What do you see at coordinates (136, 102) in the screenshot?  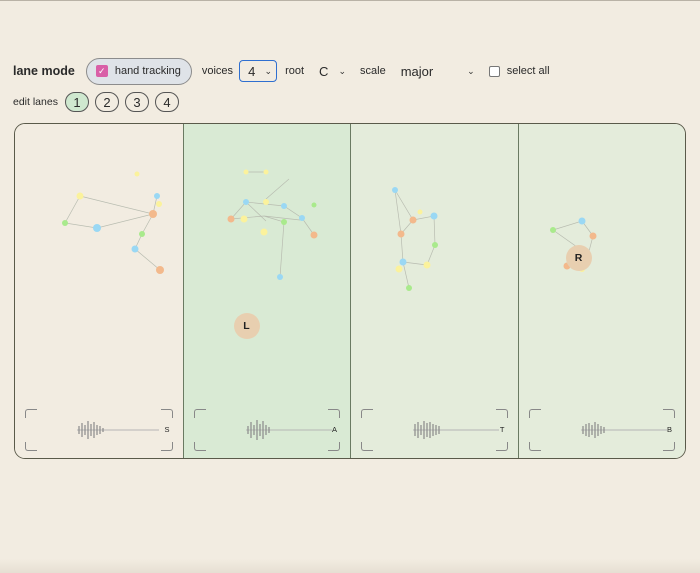 I see `edit-lane-button-3: 3` at bounding box center [136, 102].